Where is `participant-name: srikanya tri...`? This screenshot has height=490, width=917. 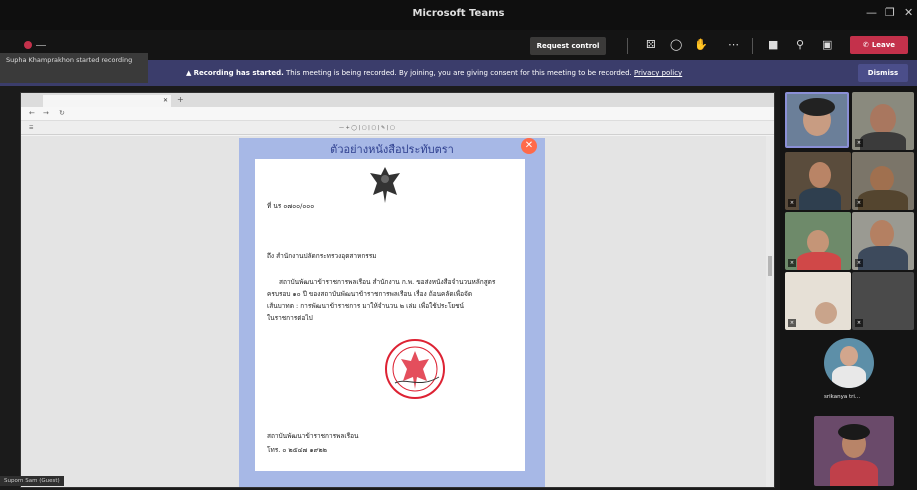
participant-name: srikanya tri... is located at coordinates (842, 397).